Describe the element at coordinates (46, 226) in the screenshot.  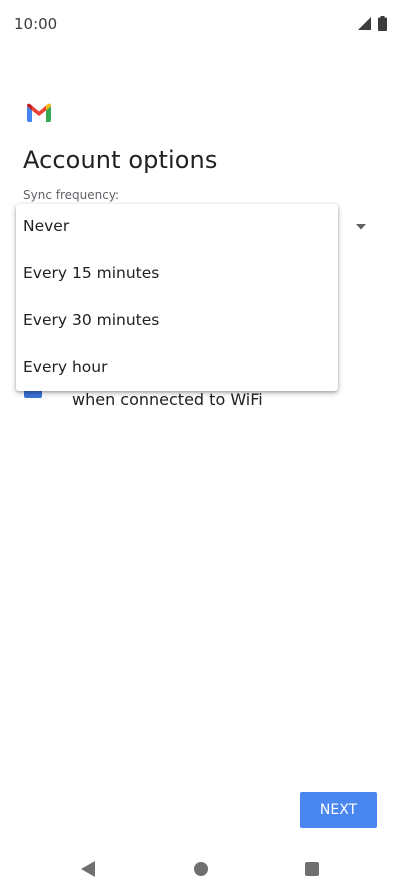
I see `menu-item-label: Never` at that location.